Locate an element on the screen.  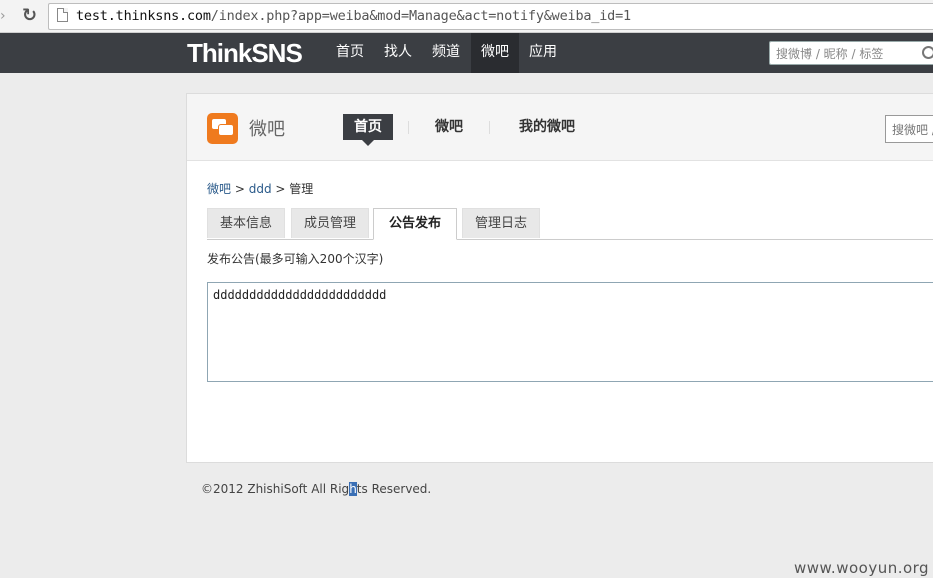
copyright-text: ©2012 ZhishiSoft All Rights Reserved. is located at coordinates (316, 489).